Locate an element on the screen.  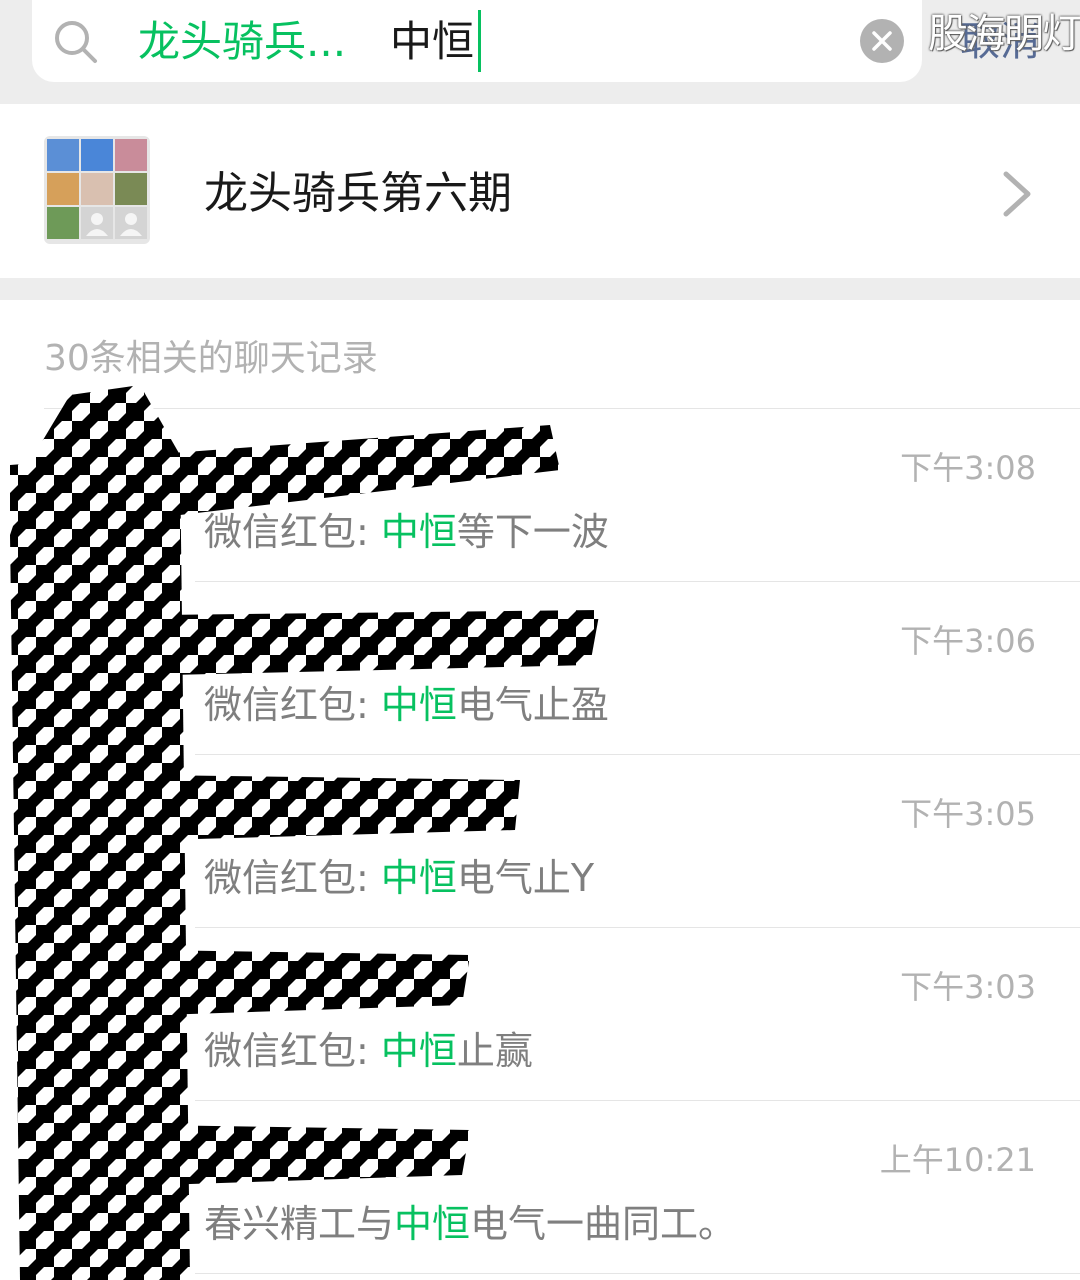
record-time: 下午3:08 is located at coordinates (968, 468).